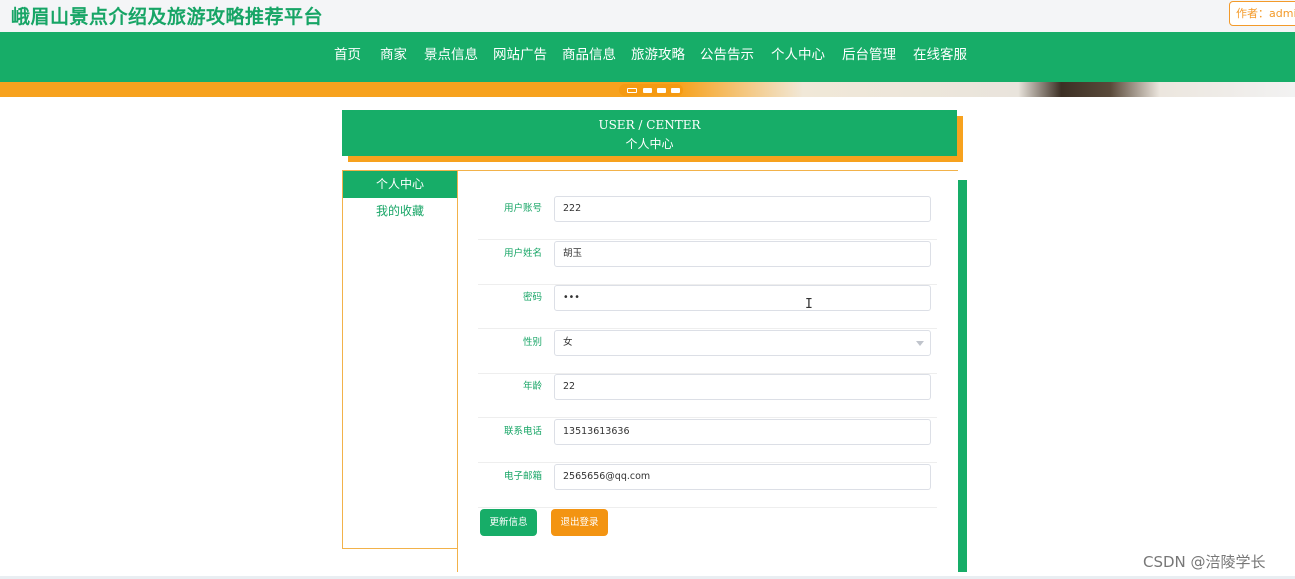  Describe the element at coordinates (522, 253) in the screenshot. I see `name-label: 用户姓名` at that location.